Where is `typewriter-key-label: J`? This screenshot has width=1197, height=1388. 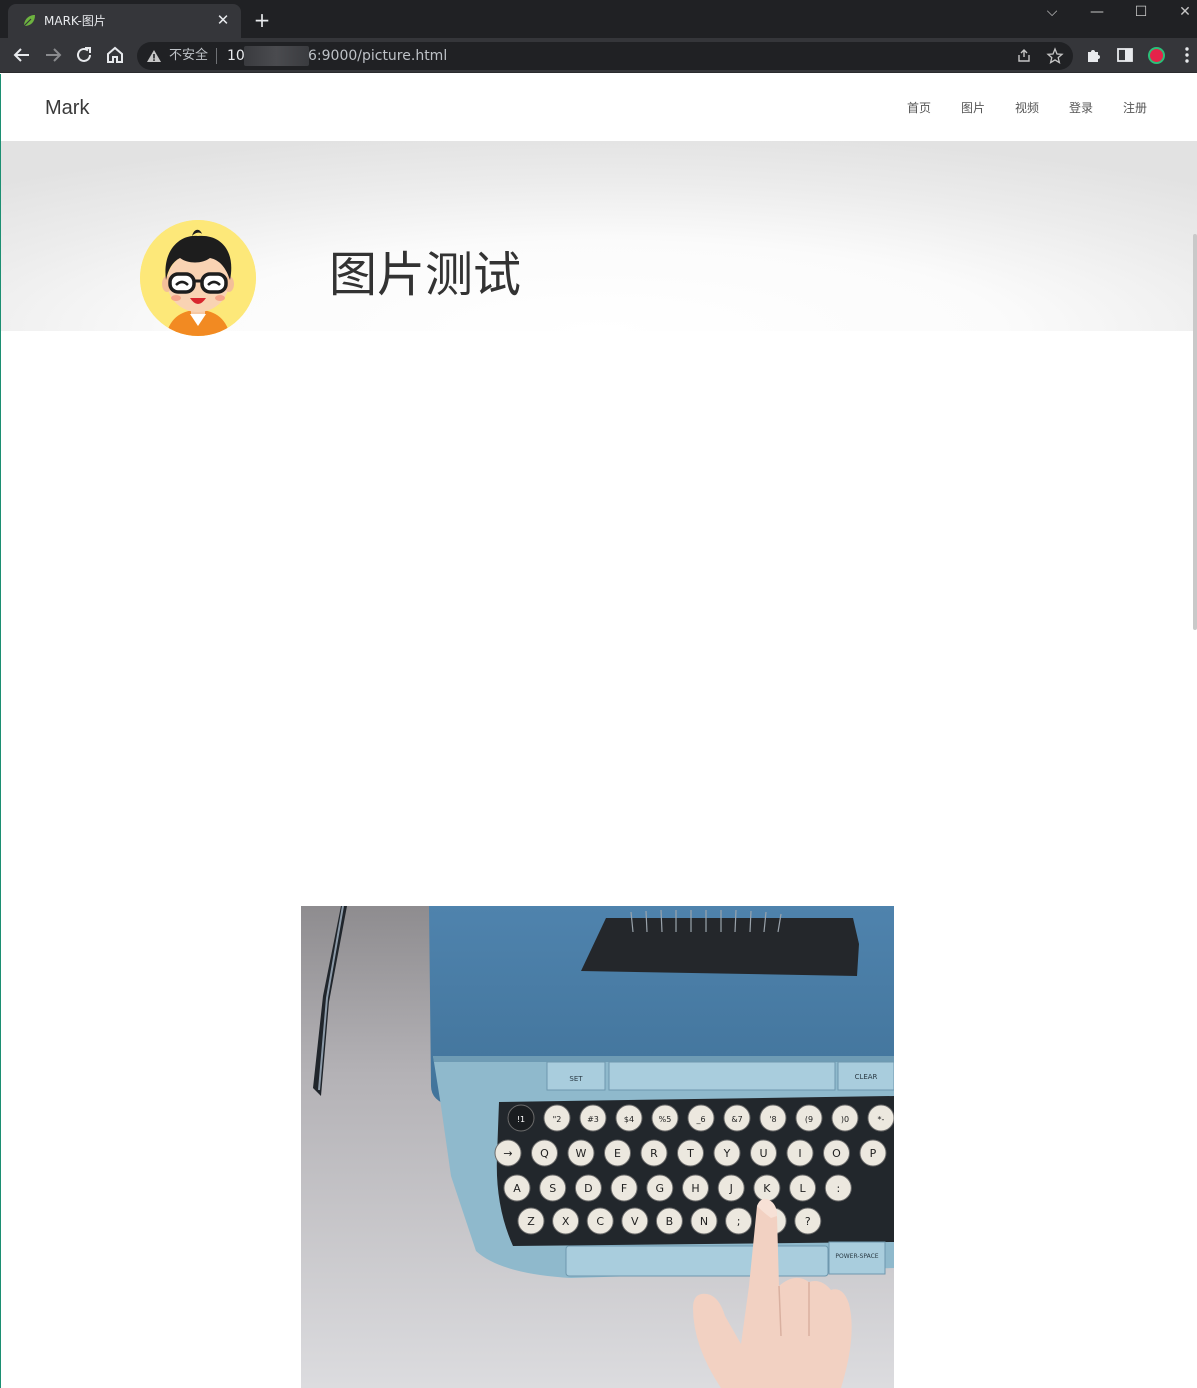 typewriter-key-label: J is located at coordinates (731, 1188).